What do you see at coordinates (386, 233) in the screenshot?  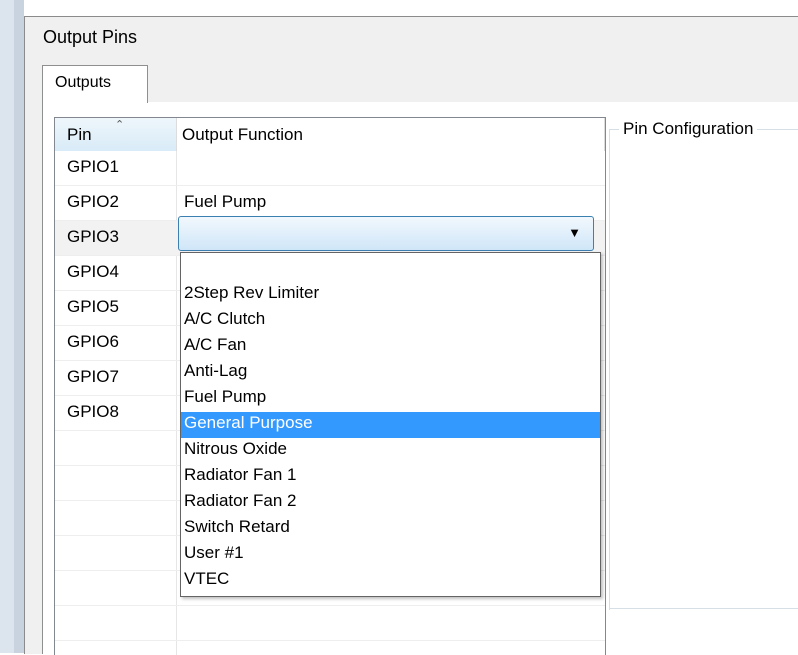 I see `output-function-combo: ▼` at bounding box center [386, 233].